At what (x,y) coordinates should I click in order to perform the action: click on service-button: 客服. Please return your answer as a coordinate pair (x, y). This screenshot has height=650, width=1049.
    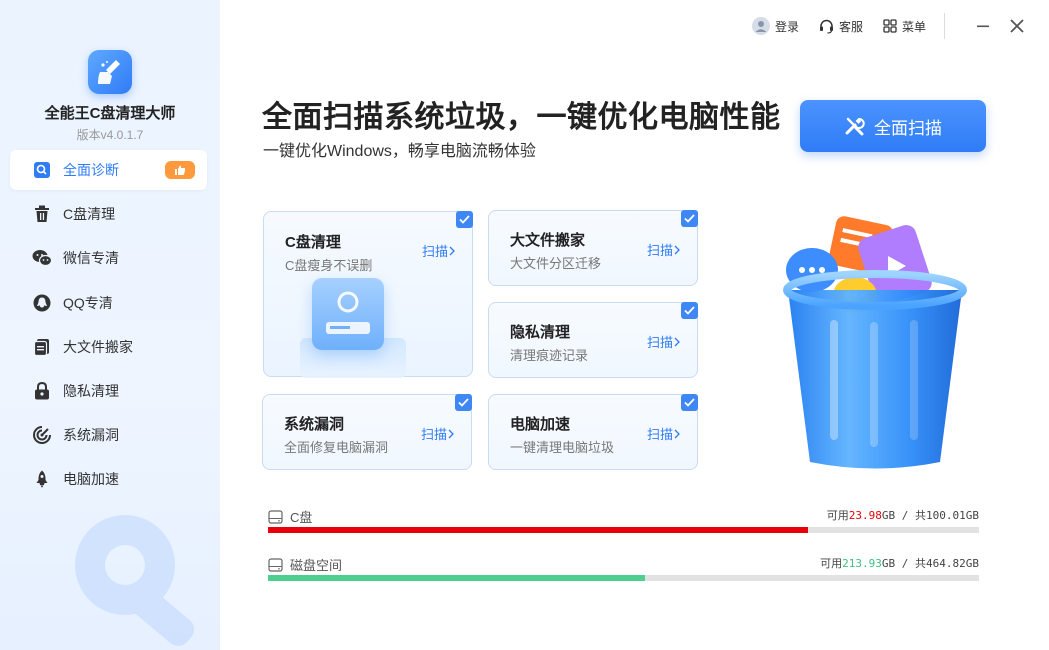
    Looking at the image, I should click on (841, 26).